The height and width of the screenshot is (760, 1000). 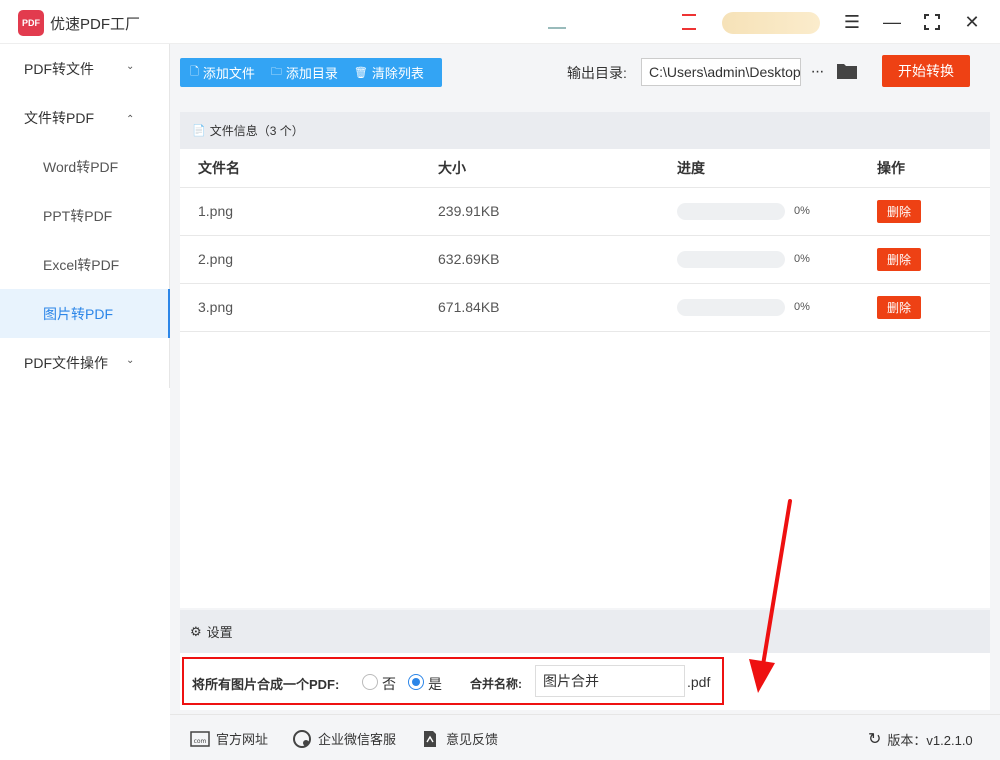 I want to click on add-directory-label: 添加目录, so click(x=311, y=73).